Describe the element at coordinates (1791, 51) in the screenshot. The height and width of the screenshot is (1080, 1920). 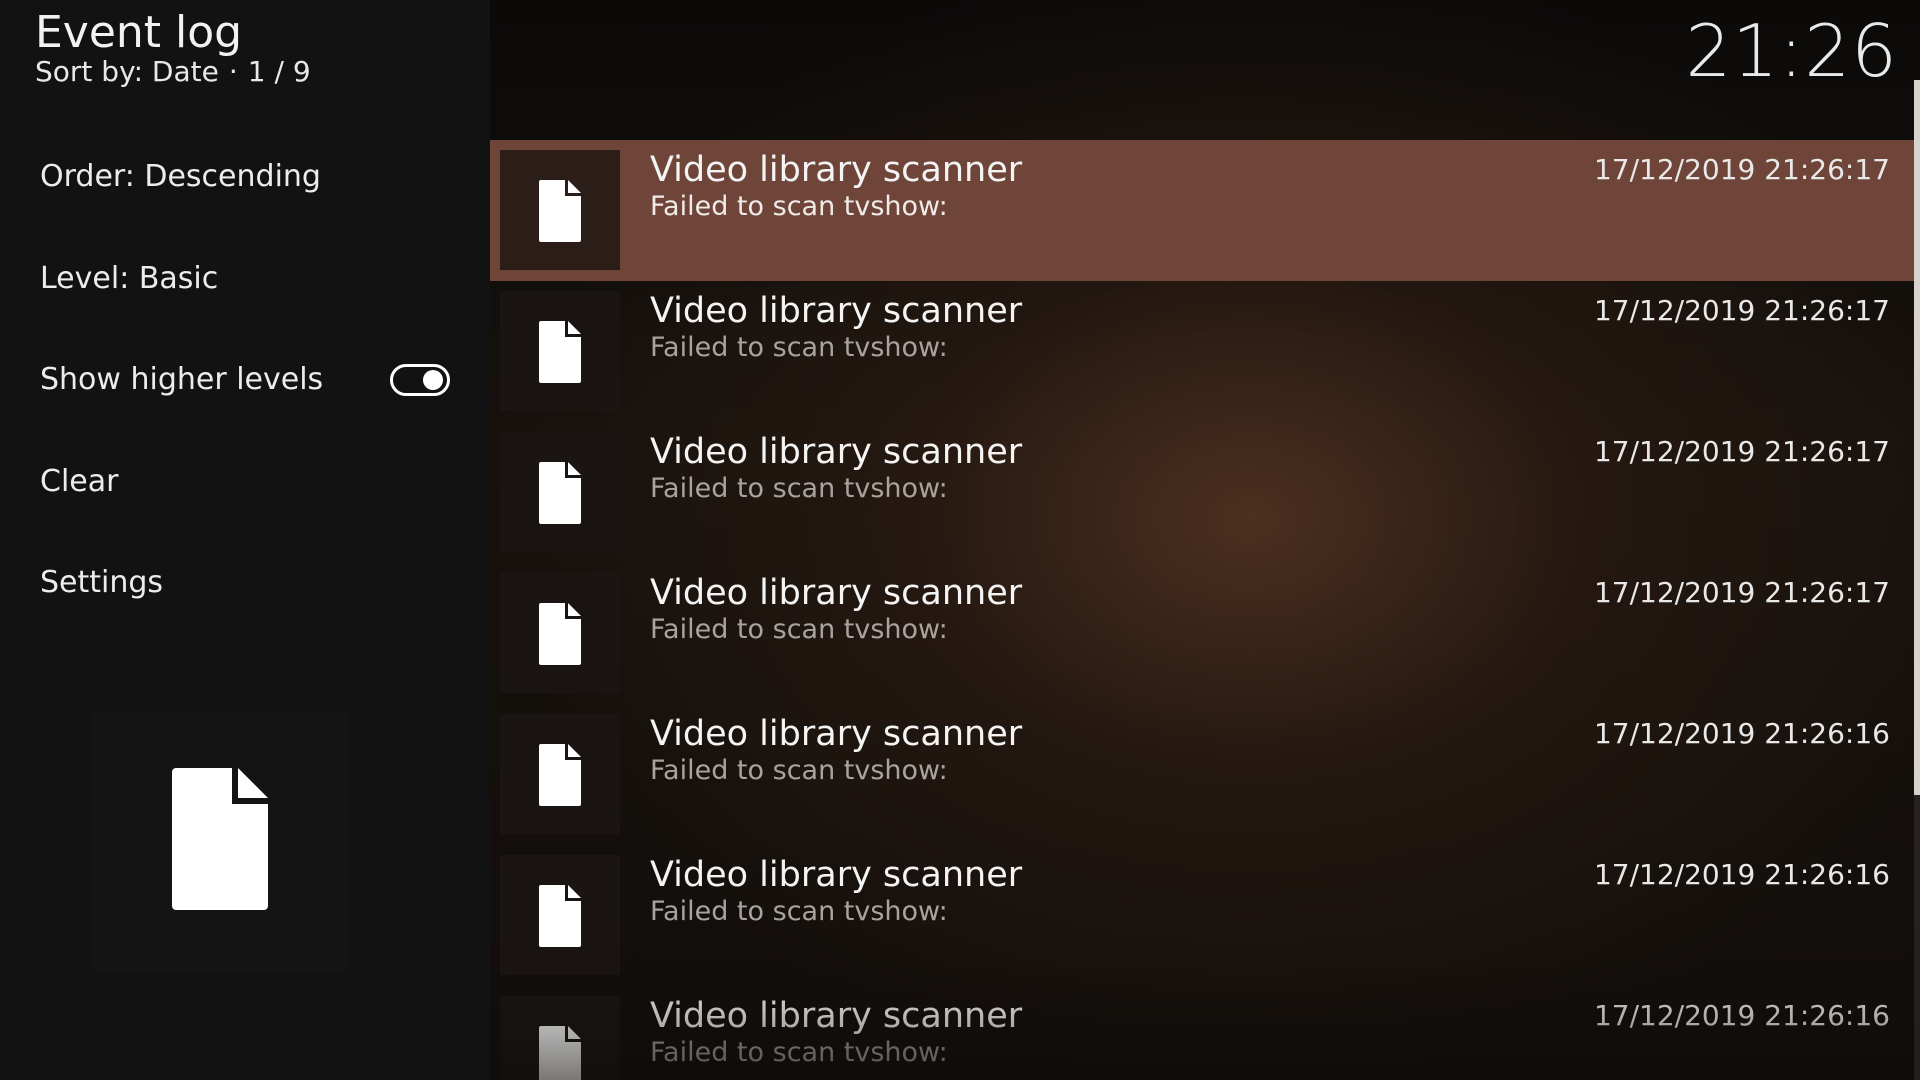
I see `clock: 21:26` at that location.